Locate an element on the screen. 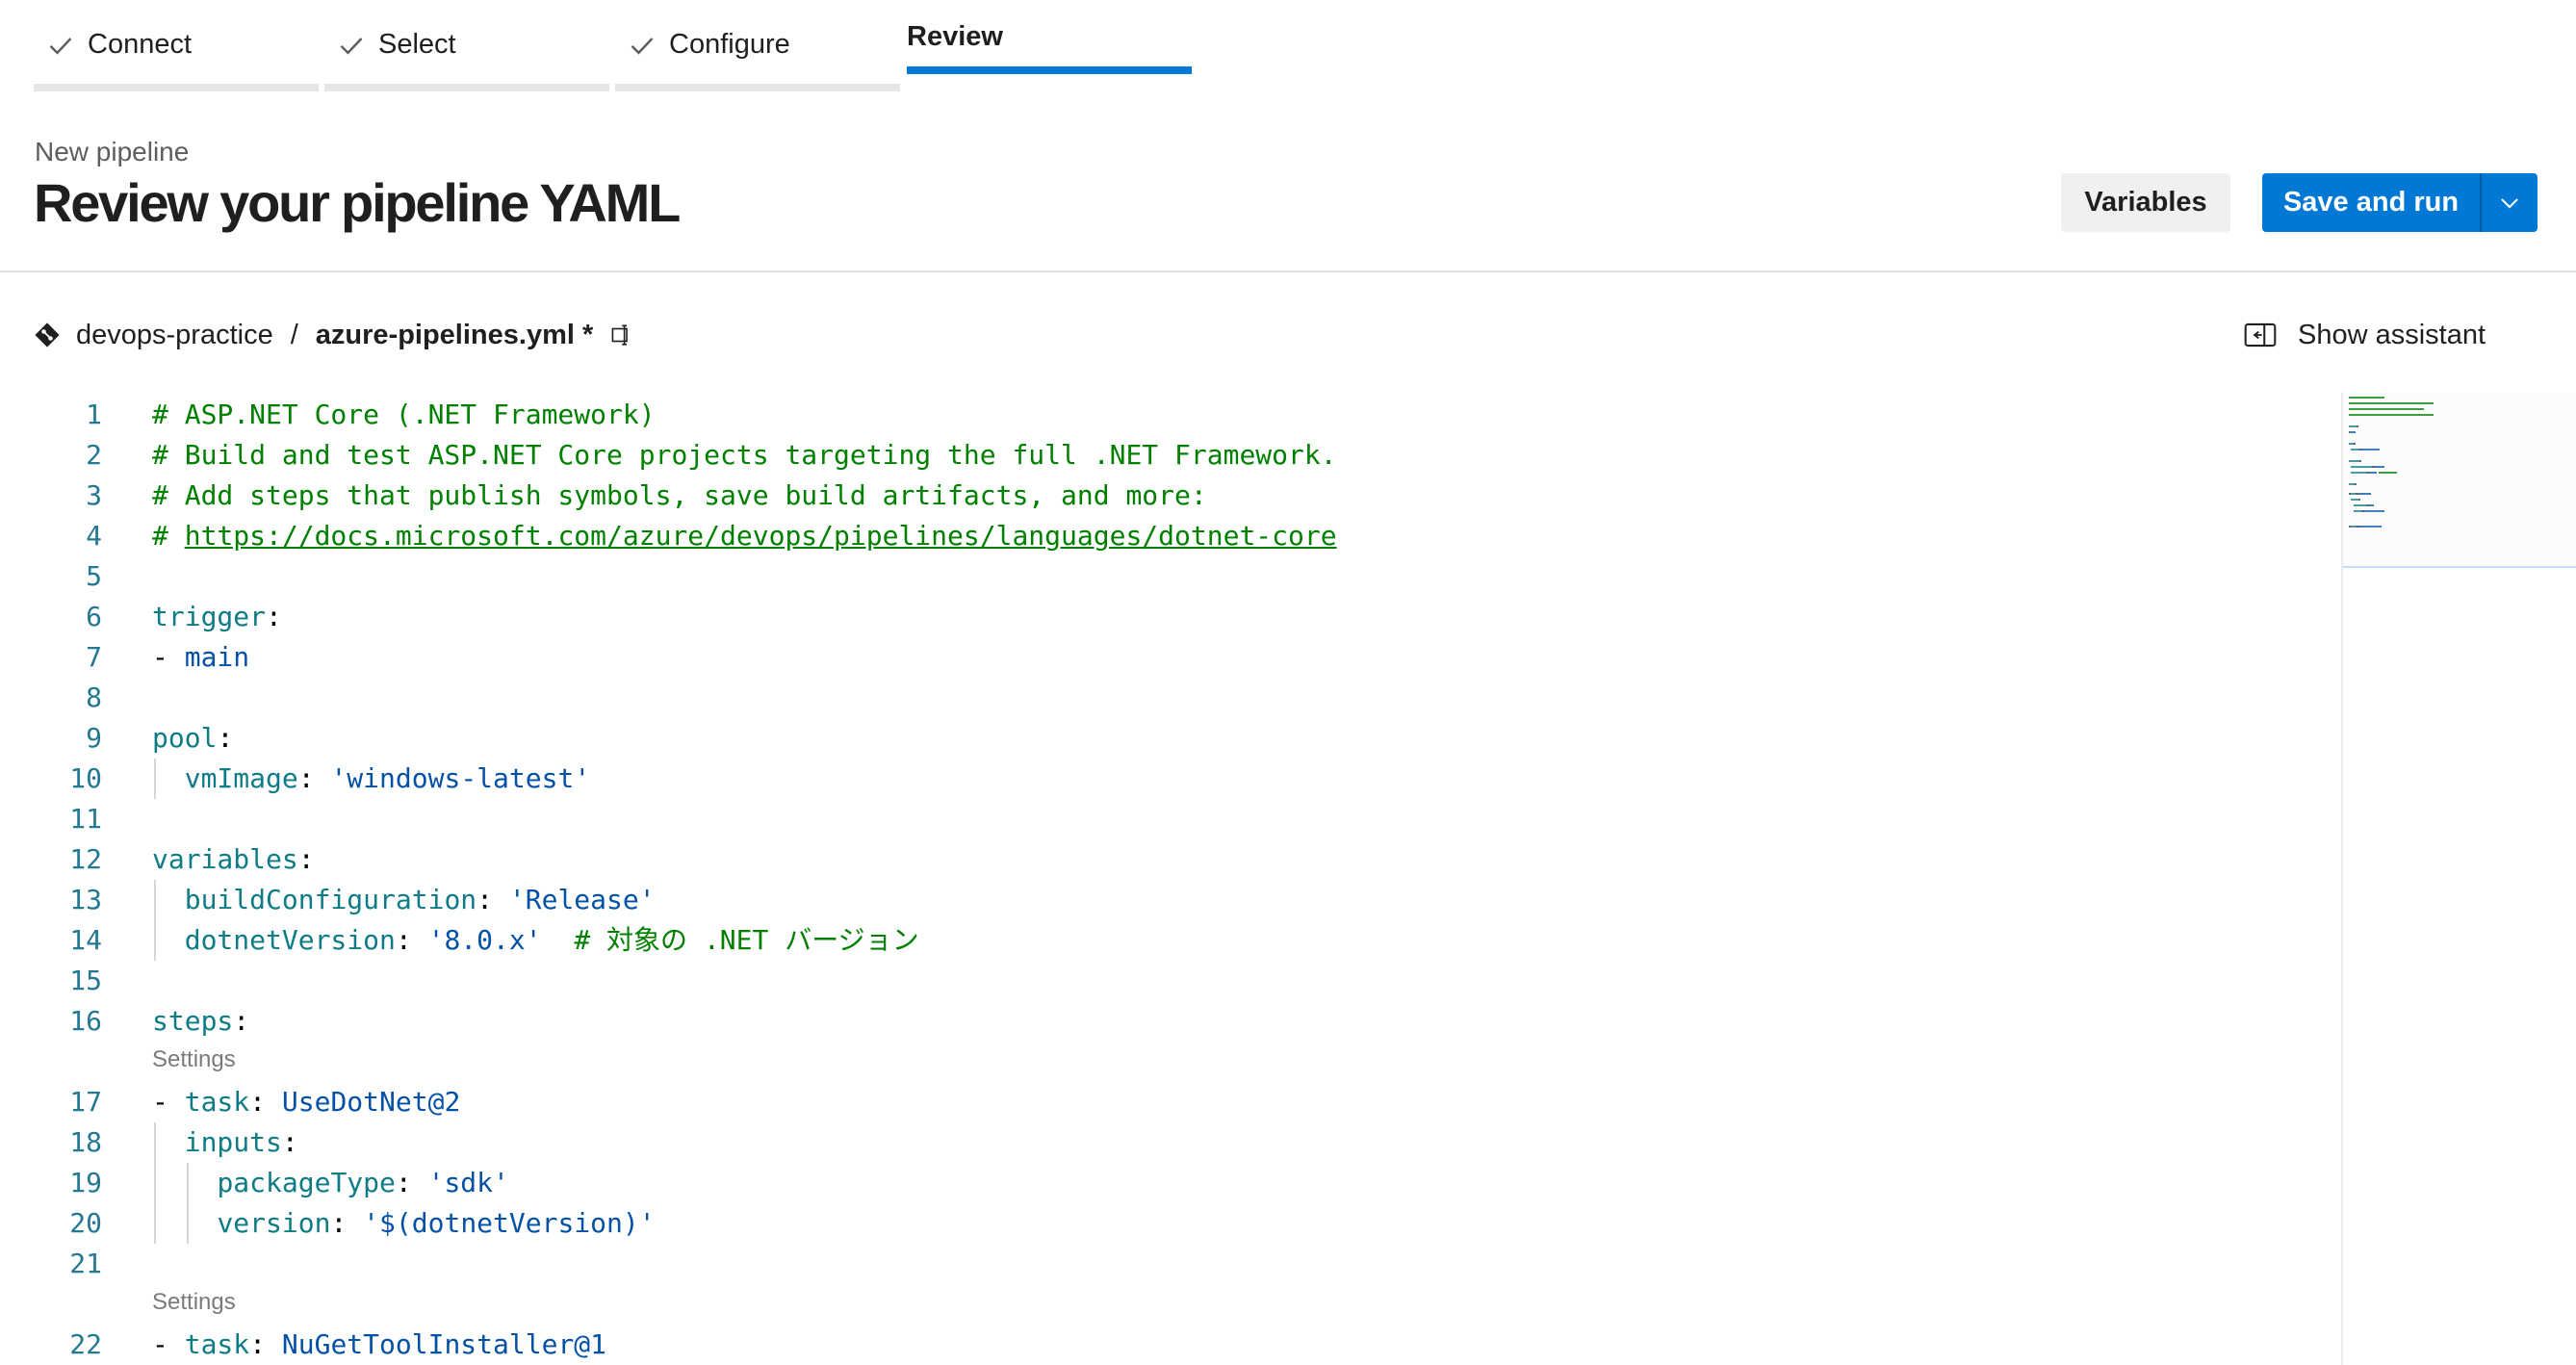 This screenshot has width=2576, height=1365. variables-button: Variables is located at coordinates (2145, 202).